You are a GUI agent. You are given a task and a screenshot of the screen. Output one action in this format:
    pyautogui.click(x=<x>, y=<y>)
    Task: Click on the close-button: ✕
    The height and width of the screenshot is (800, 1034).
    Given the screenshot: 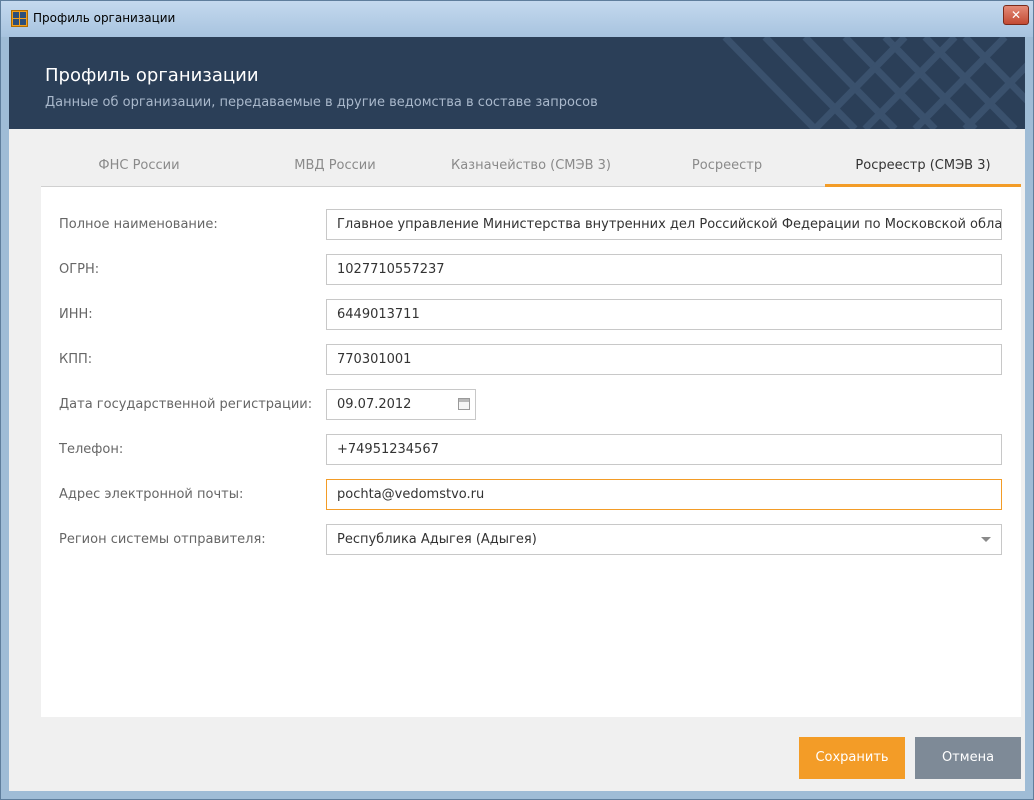 What is the action you would take?
    pyautogui.click(x=1016, y=15)
    